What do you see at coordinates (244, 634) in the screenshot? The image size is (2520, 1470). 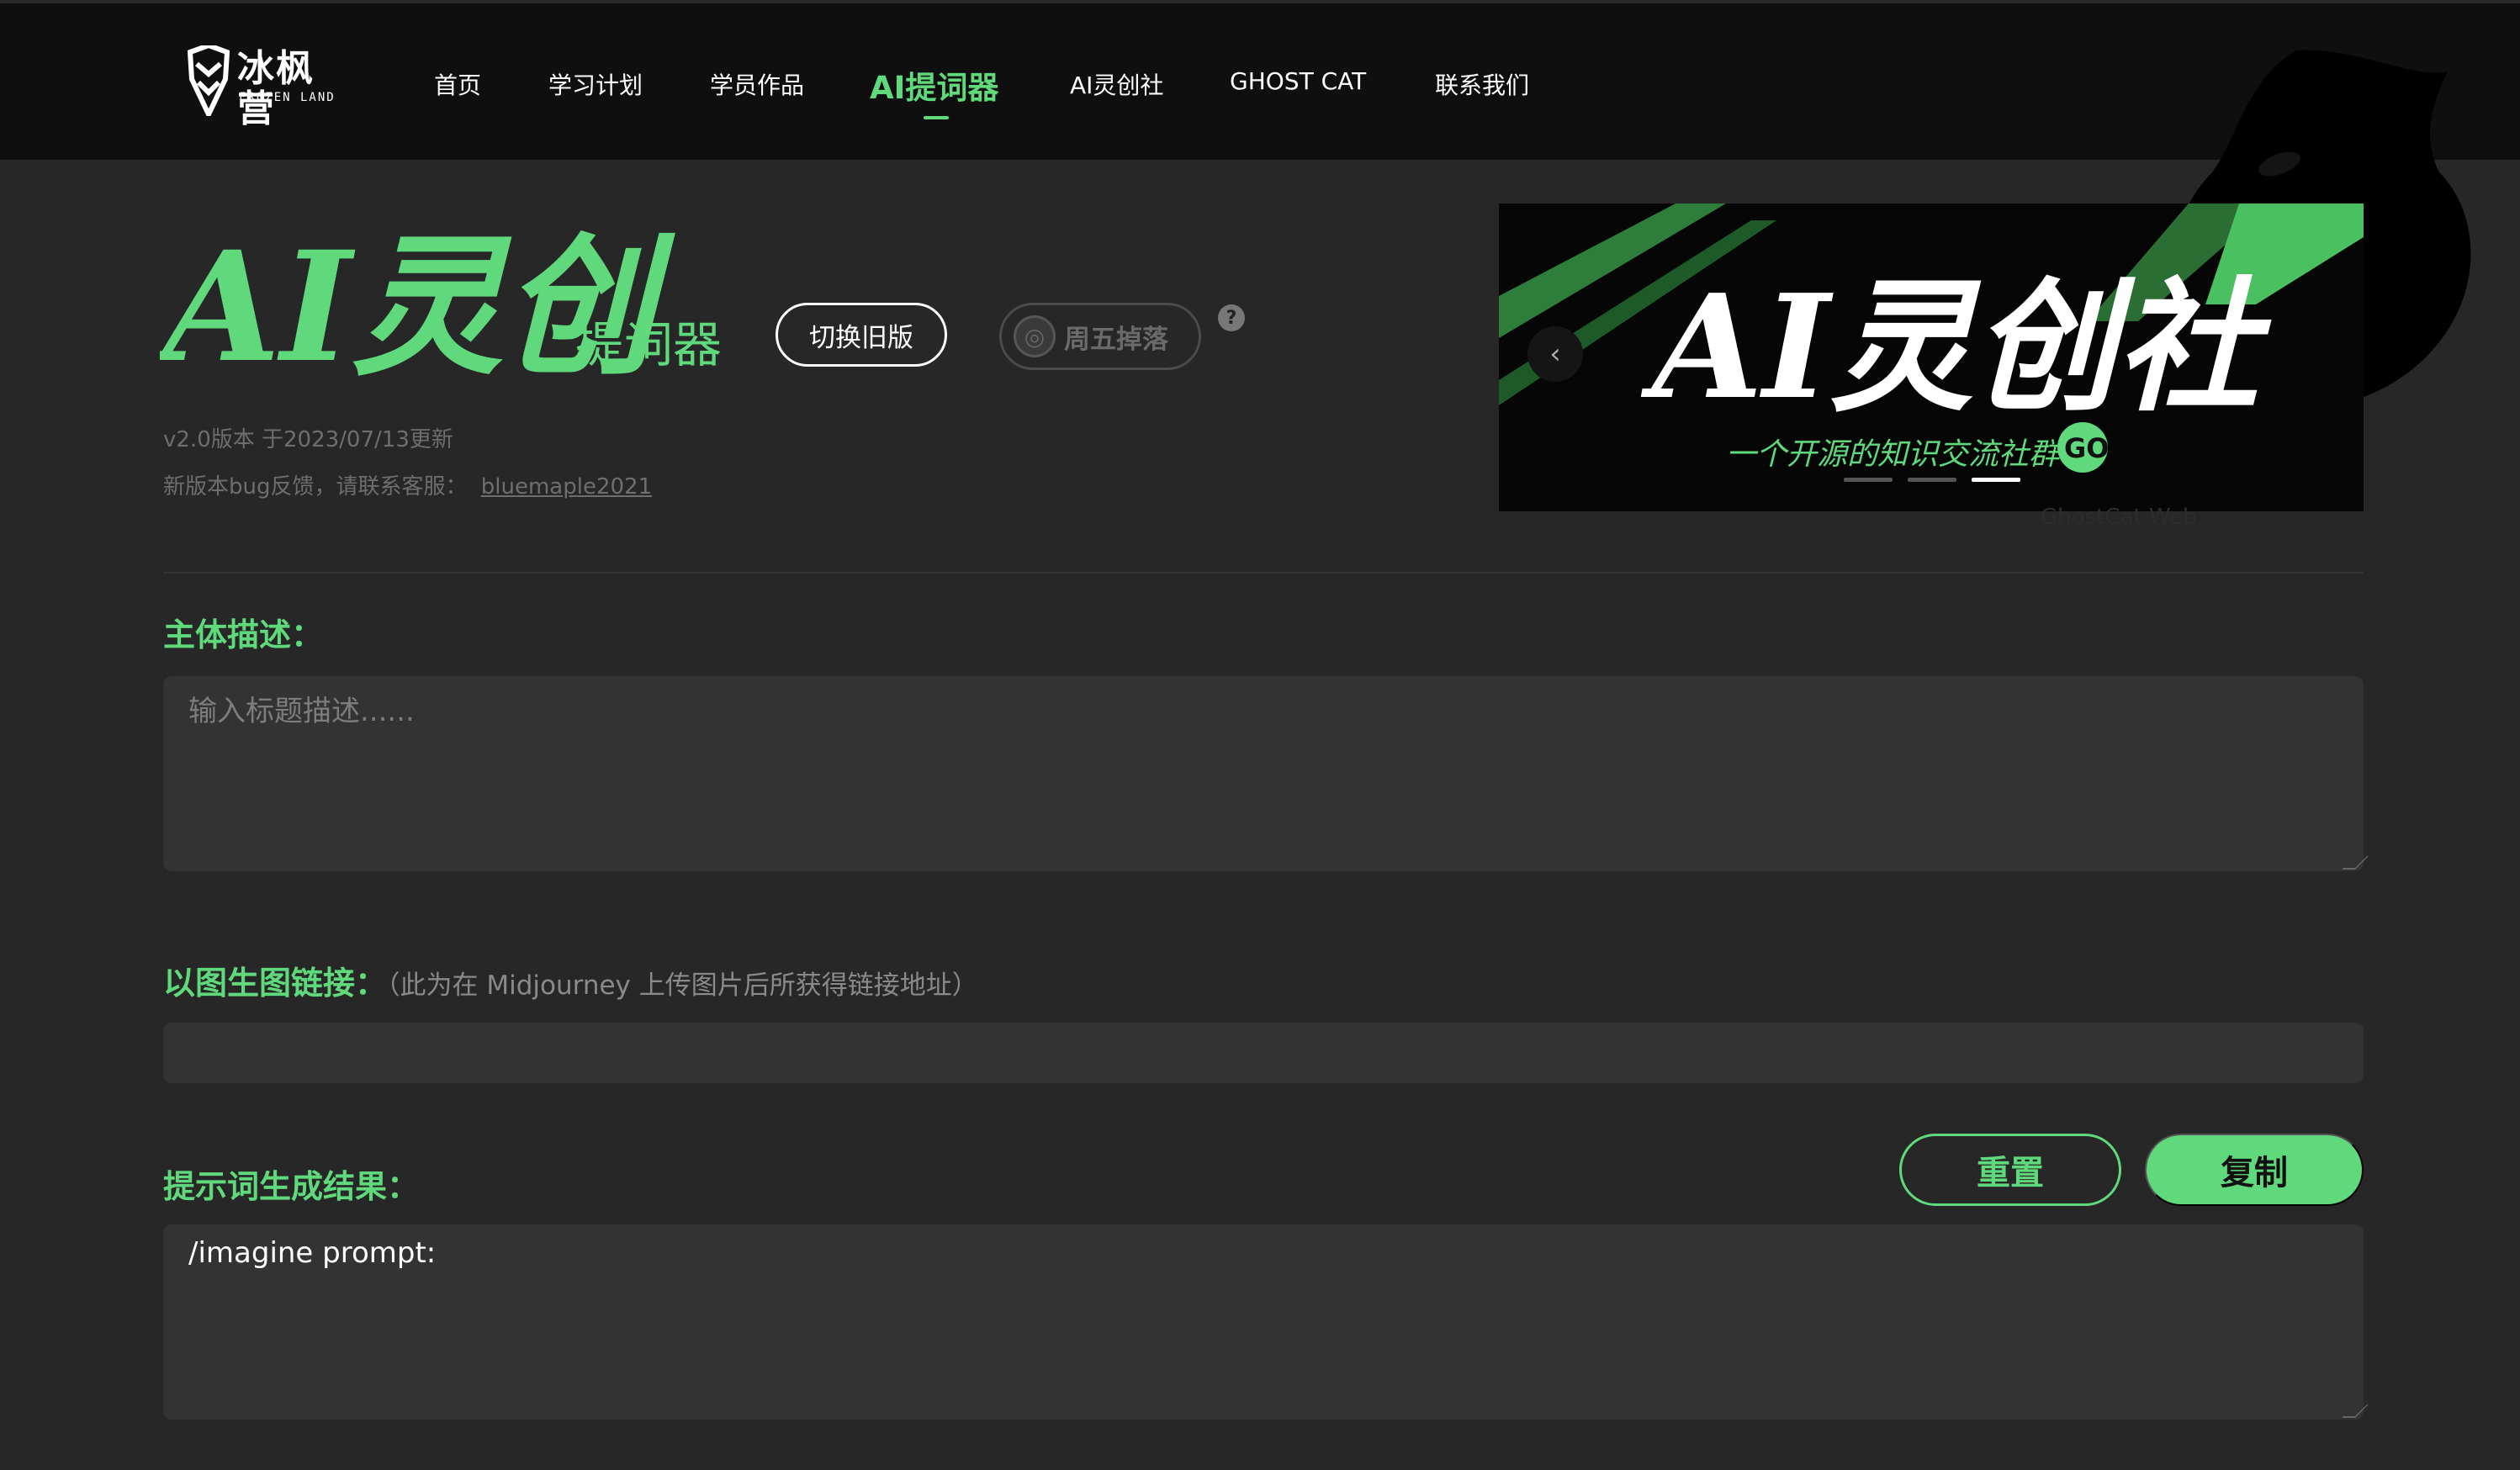 I see `subject-label: 主体描述：` at bounding box center [244, 634].